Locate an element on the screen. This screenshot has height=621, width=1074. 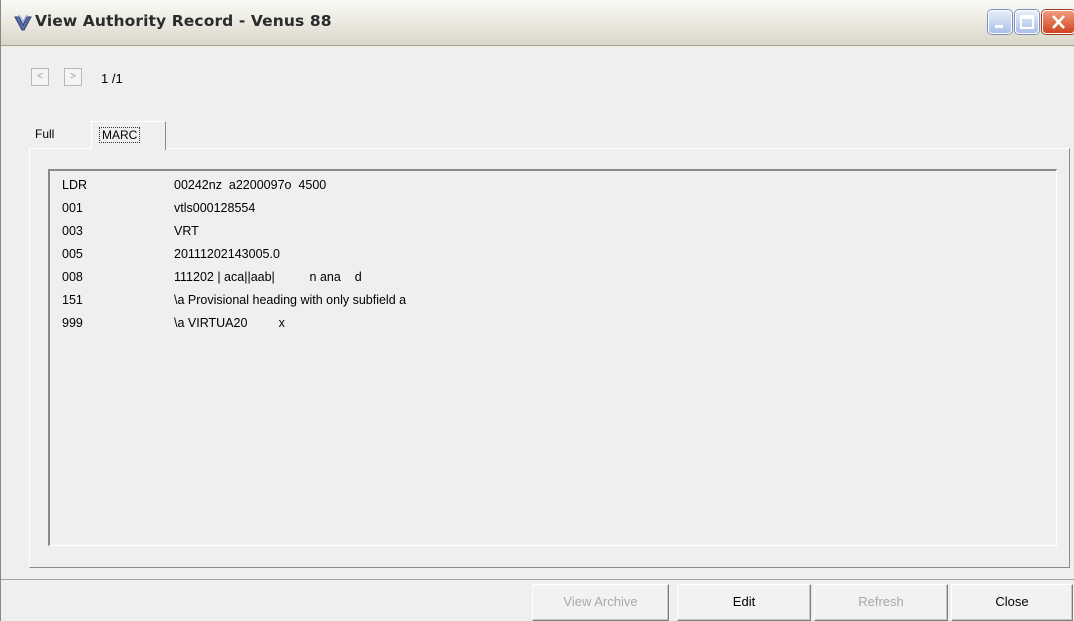
marc-tag: 151 is located at coordinates (72, 300).